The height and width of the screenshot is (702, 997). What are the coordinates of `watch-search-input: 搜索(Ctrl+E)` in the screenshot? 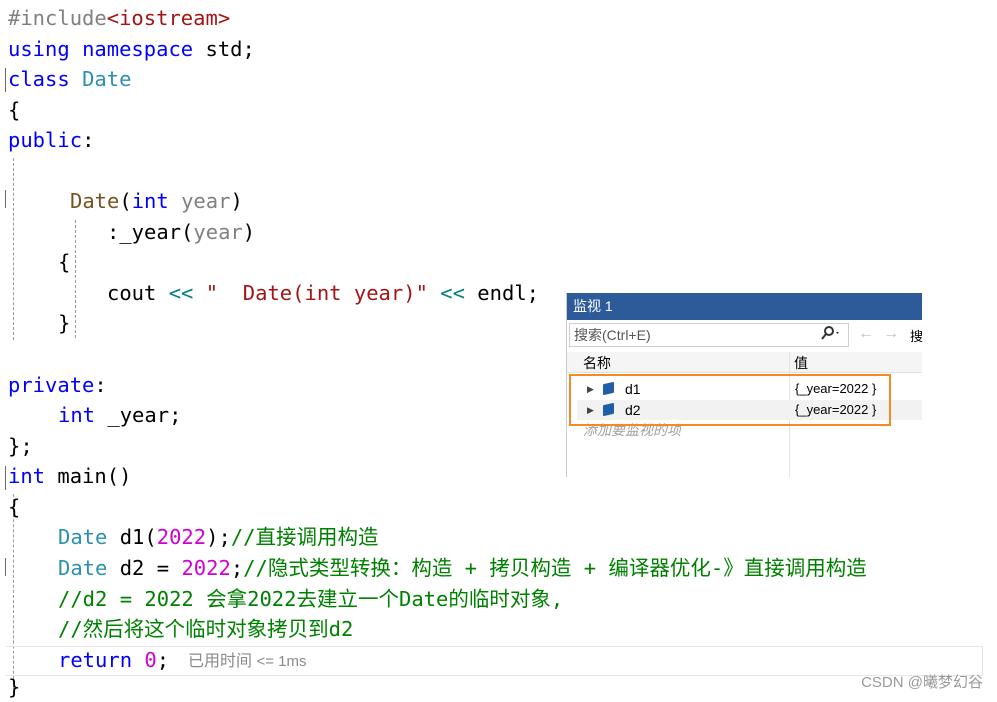 It's located at (709, 335).